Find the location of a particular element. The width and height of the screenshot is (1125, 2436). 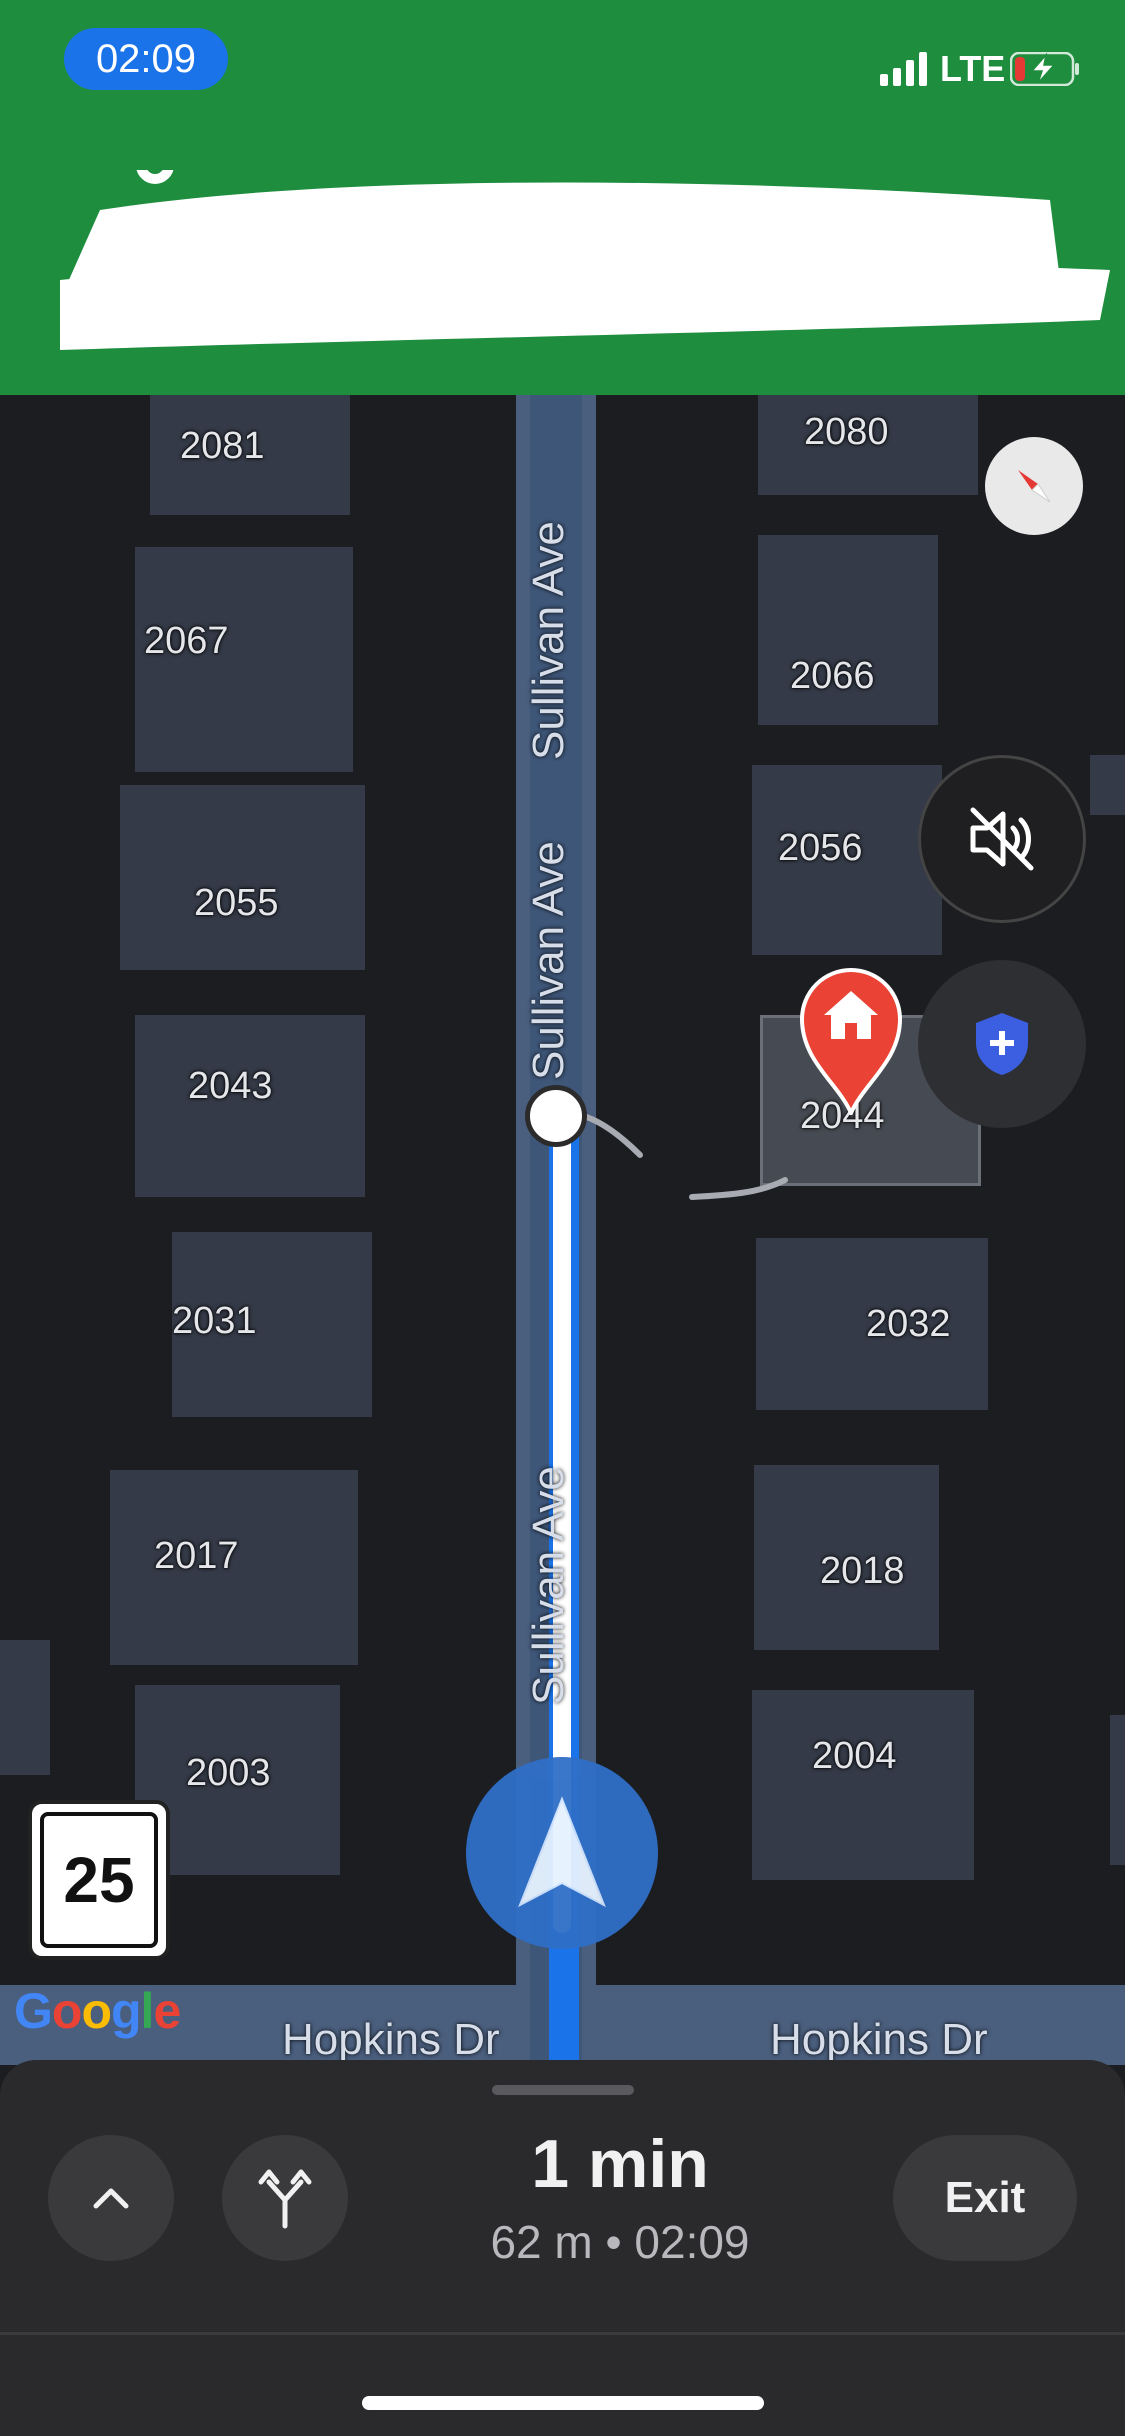

trip-distance: 62 m is located at coordinates (541, 2242).